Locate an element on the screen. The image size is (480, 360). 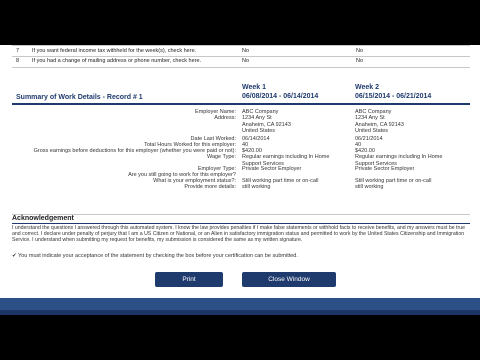
checkmark-icon: ✔ is located at coordinates (14, 256).